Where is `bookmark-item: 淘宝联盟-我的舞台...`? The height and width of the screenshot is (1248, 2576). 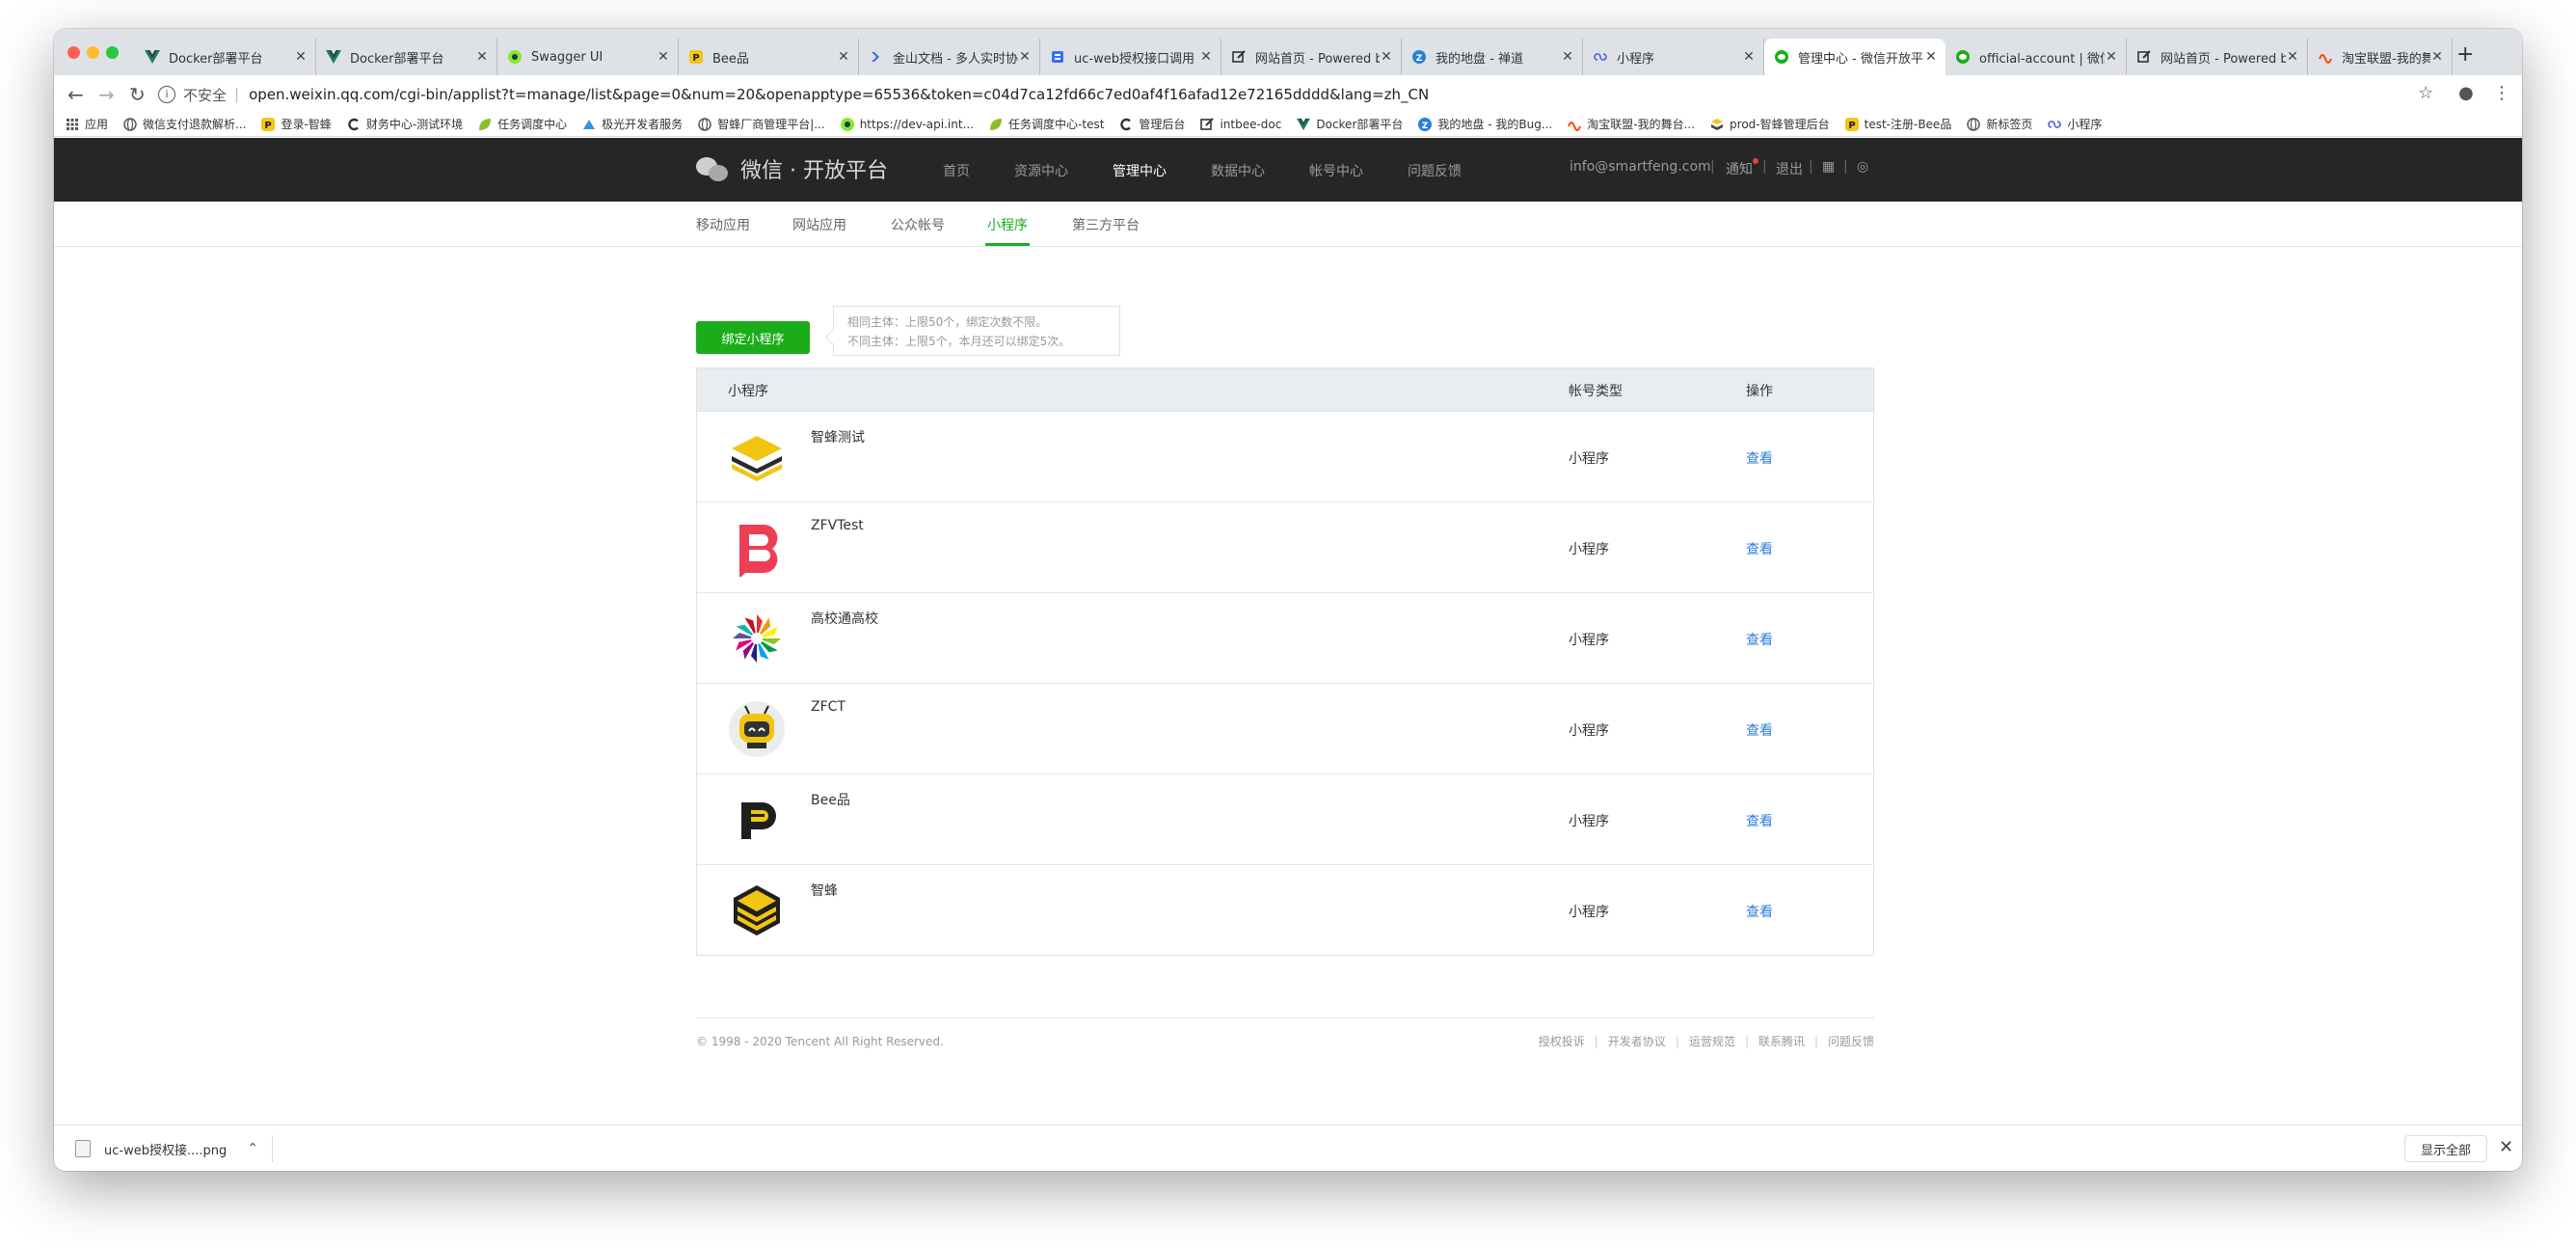
bookmark-item: 淘宝联盟-我的舞台... is located at coordinates (1632, 124).